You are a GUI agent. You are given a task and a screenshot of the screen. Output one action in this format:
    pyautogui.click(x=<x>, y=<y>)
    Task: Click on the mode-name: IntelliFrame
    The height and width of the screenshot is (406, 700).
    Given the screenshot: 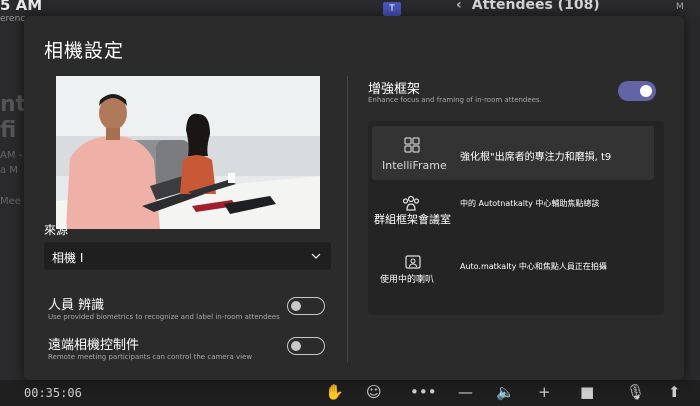 What is the action you would take?
    pyautogui.click(x=414, y=165)
    